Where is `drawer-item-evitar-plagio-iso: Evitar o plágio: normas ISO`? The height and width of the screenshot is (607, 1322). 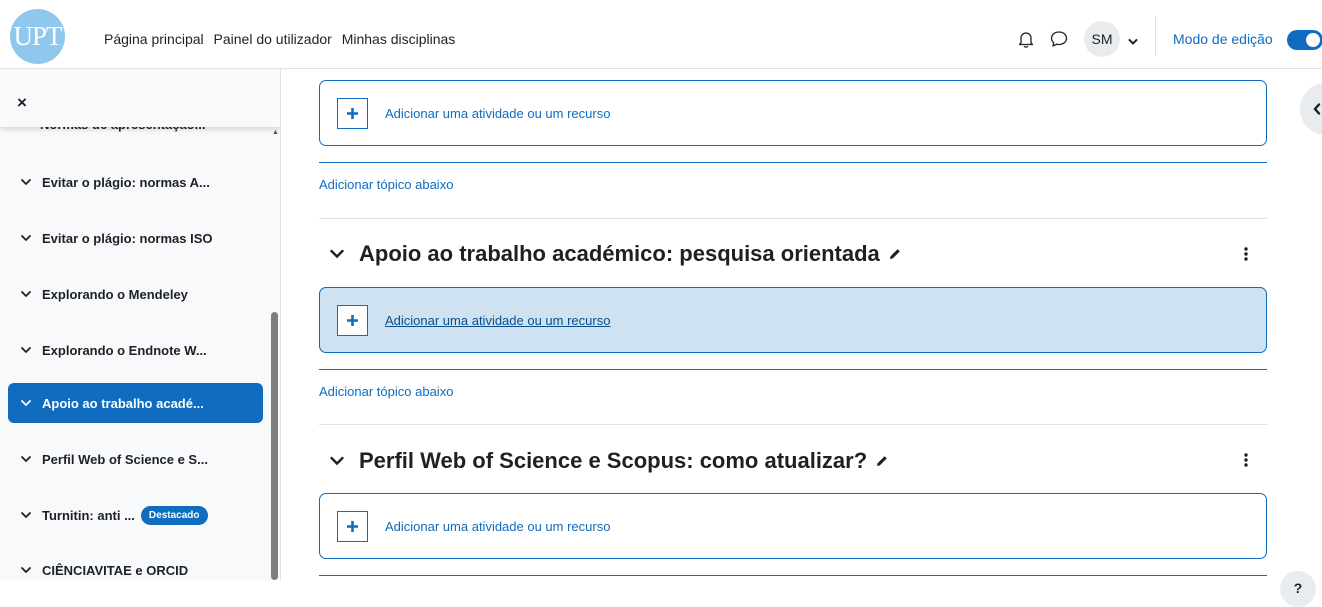 drawer-item-evitar-plagio-iso: Evitar o plágio: normas ISO is located at coordinates (135, 238).